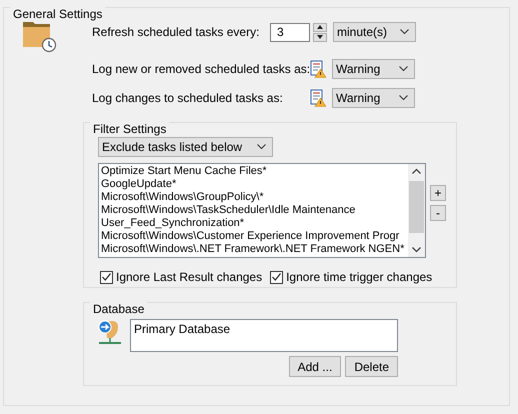 Image resolution: width=518 pixels, height=414 pixels. What do you see at coordinates (189, 277) in the screenshot?
I see `checkbox-label: Ignore Last Result changes` at bounding box center [189, 277].